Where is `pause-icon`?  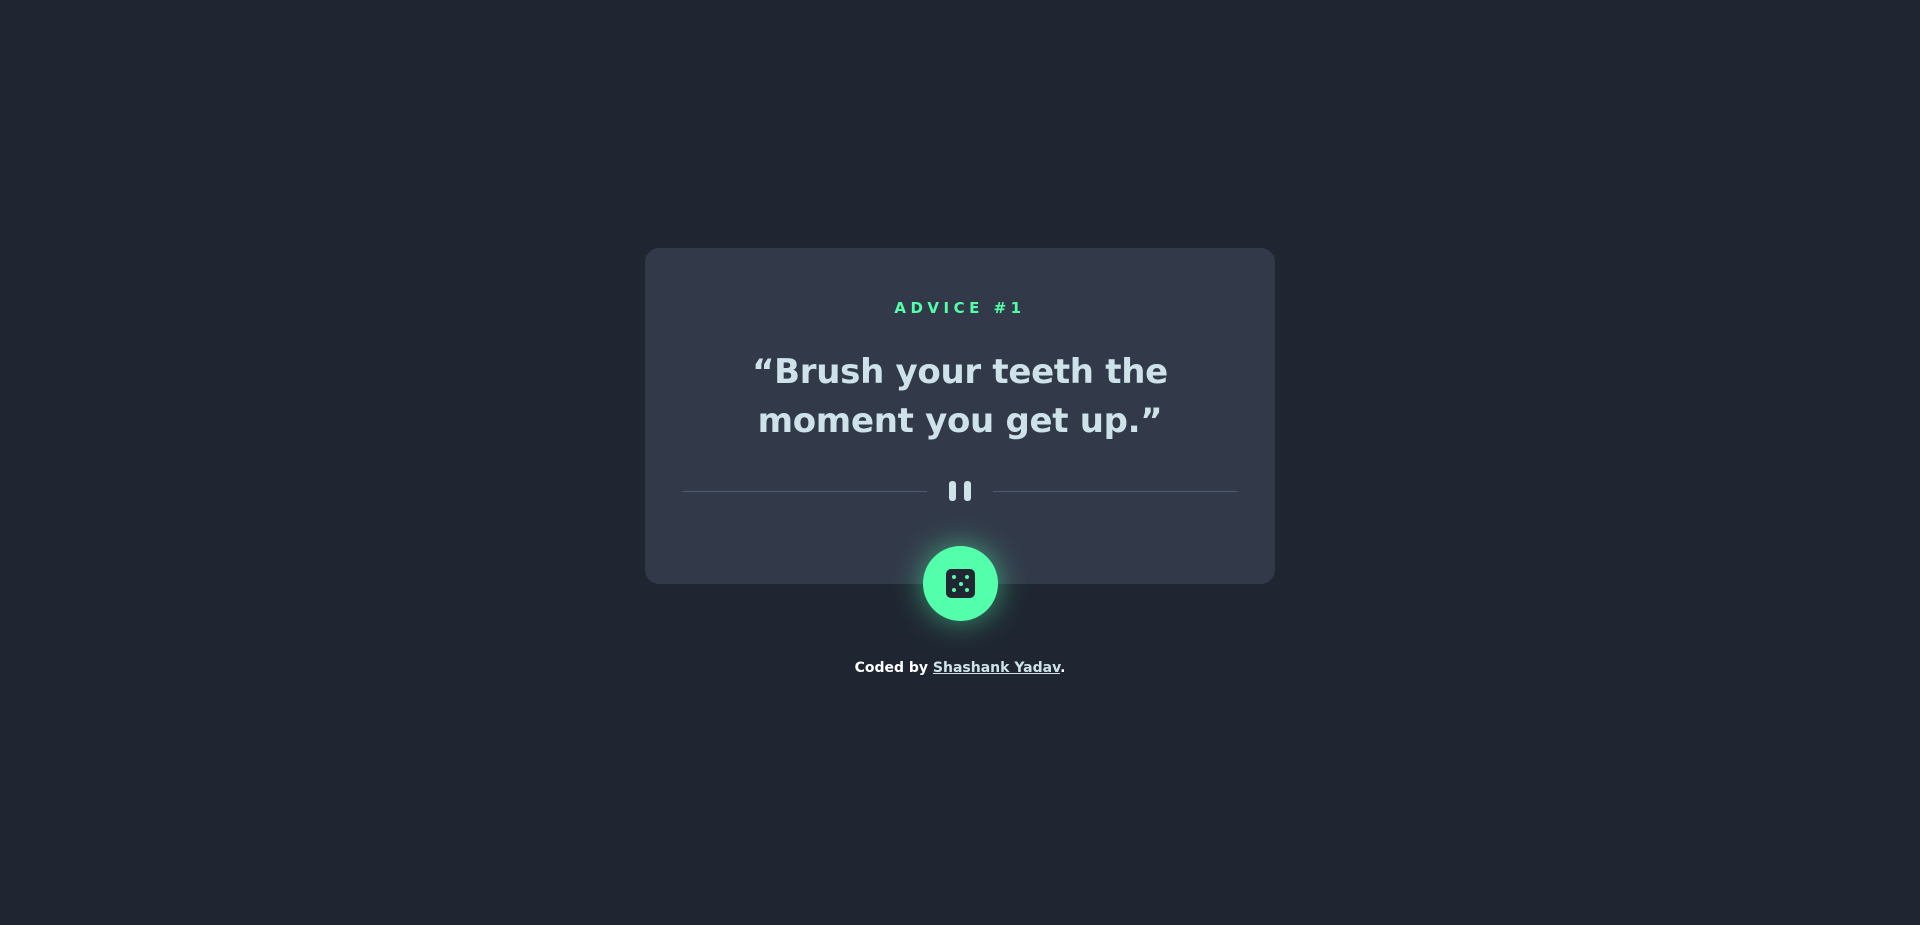
pause-icon is located at coordinates (960, 491).